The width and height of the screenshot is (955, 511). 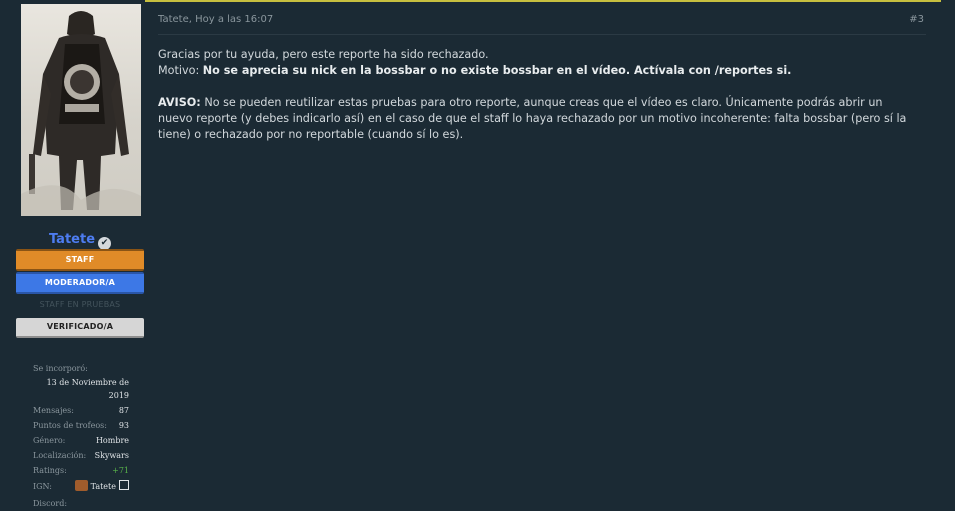 I want to click on post-number-link: #3, so click(x=916, y=19).